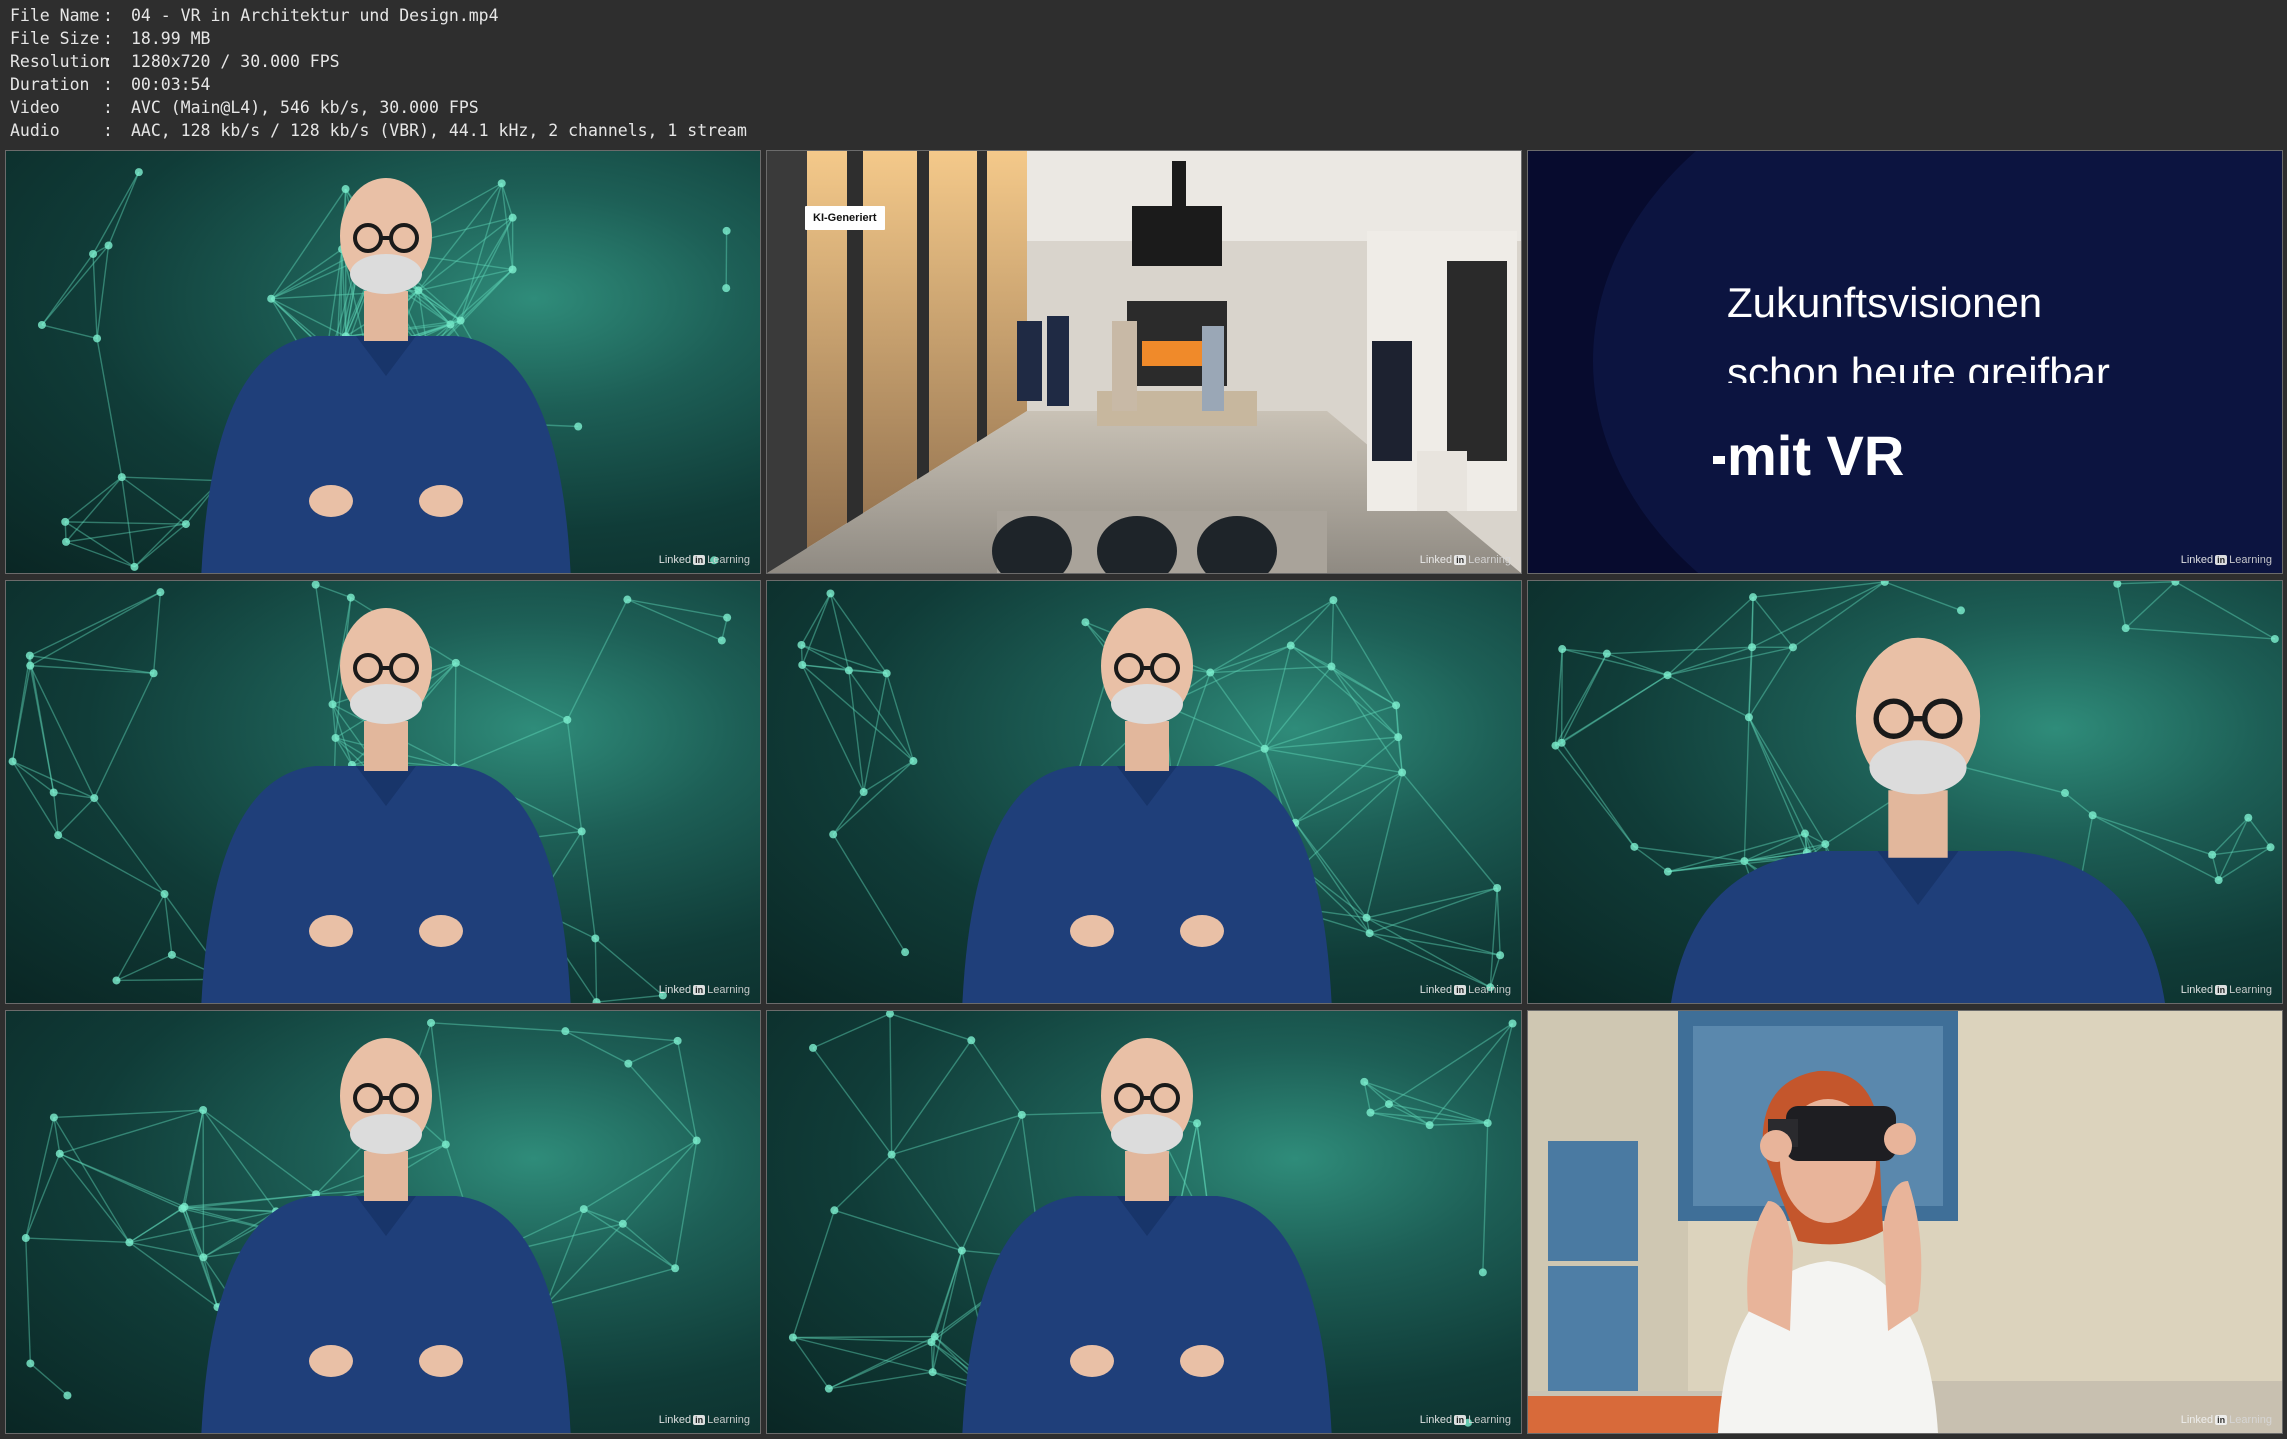  I want to click on ki-generated-badge: KI-Generiert, so click(845, 218).